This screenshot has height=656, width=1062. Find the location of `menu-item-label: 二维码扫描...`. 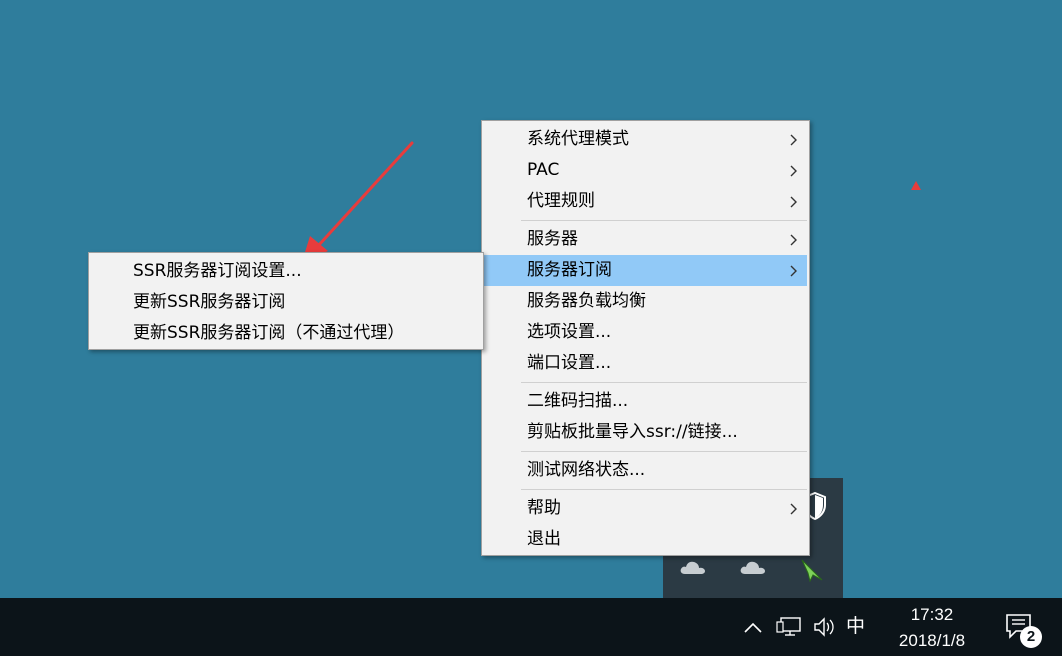

menu-item-label: 二维码扫描... is located at coordinates (578, 401).